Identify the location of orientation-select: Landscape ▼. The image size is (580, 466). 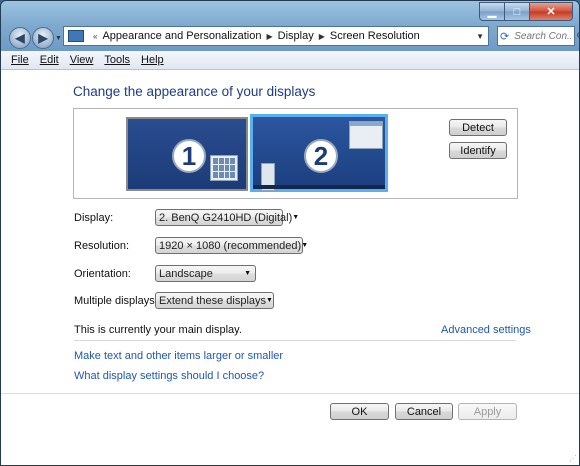
(205, 273).